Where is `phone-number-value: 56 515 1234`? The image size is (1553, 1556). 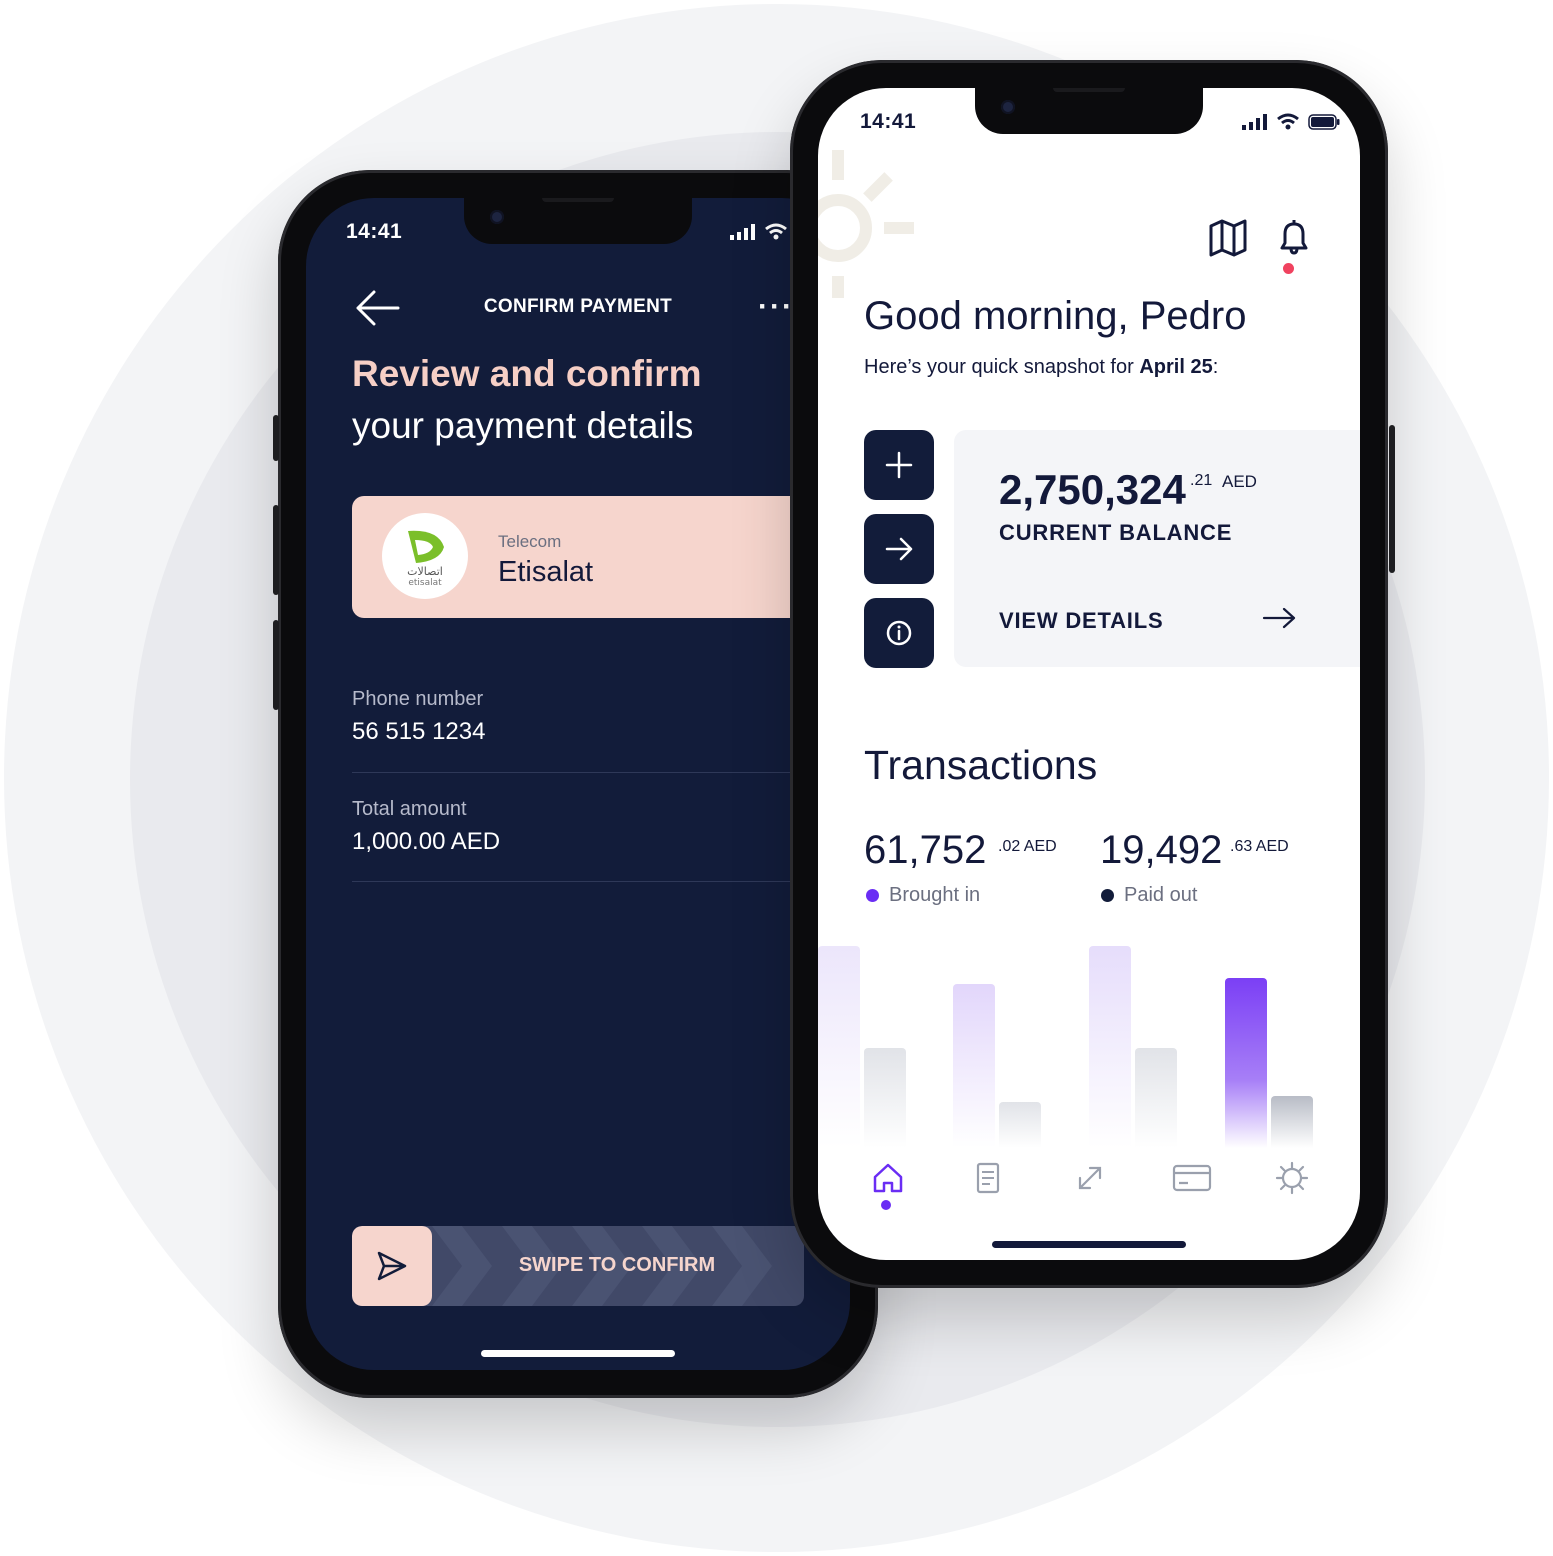 phone-number-value: 56 515 1234 is located at coordinates (419, 731).